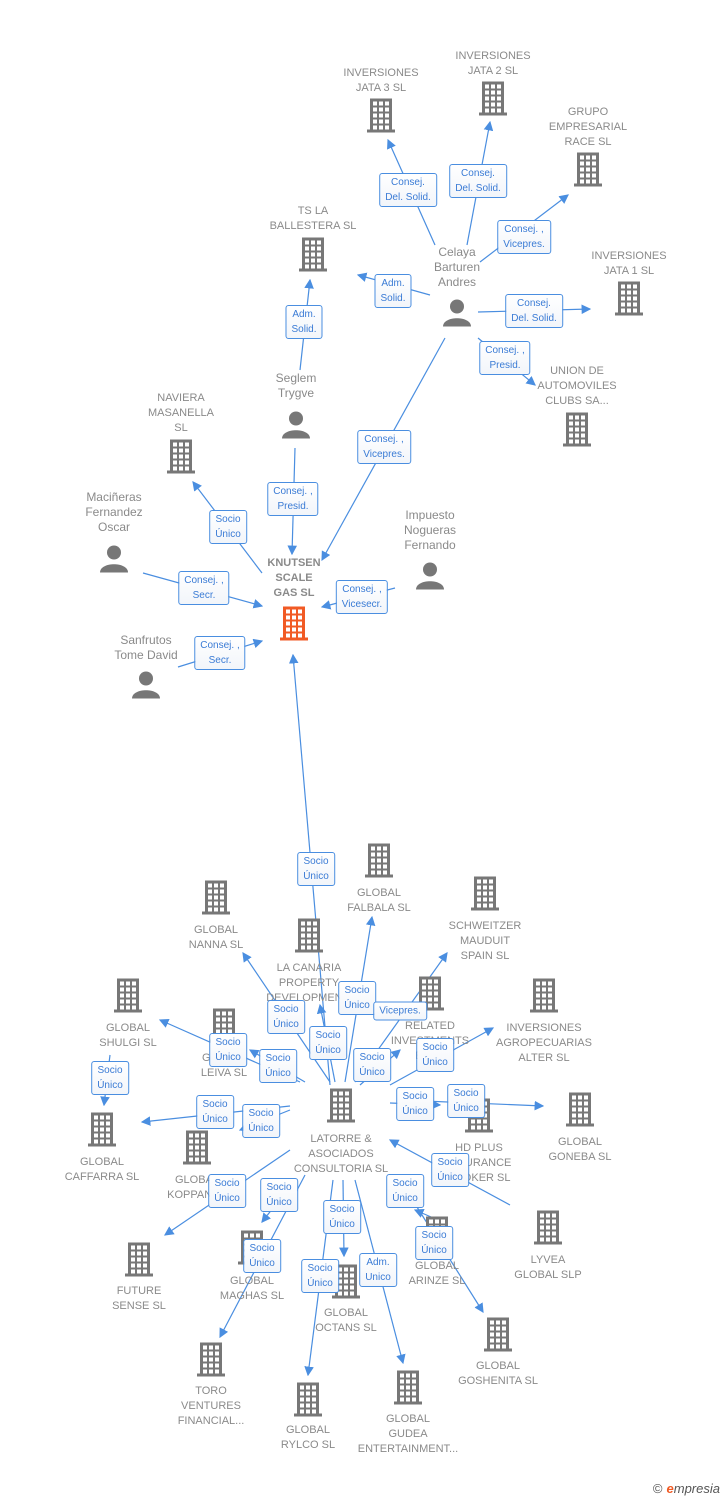 The height and width of the screenshot is (1500, 728). I want to click on relation-label: Consej. , Vicesecr., so click(362, 597).